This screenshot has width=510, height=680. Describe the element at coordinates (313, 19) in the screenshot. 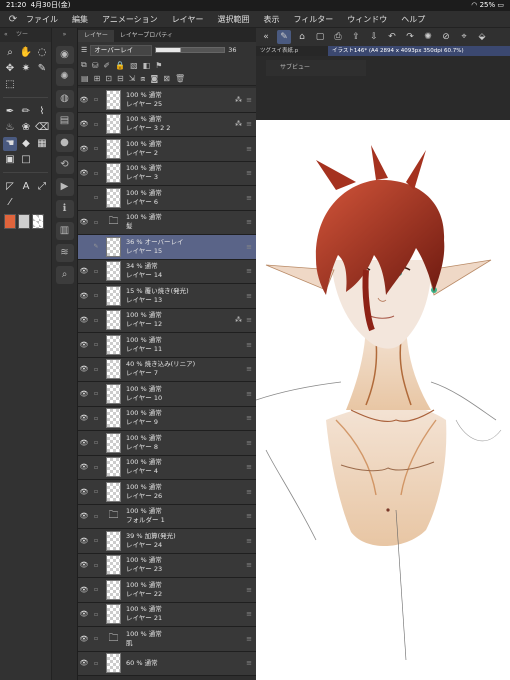

I see `menu-filter: フィルター` at that location.